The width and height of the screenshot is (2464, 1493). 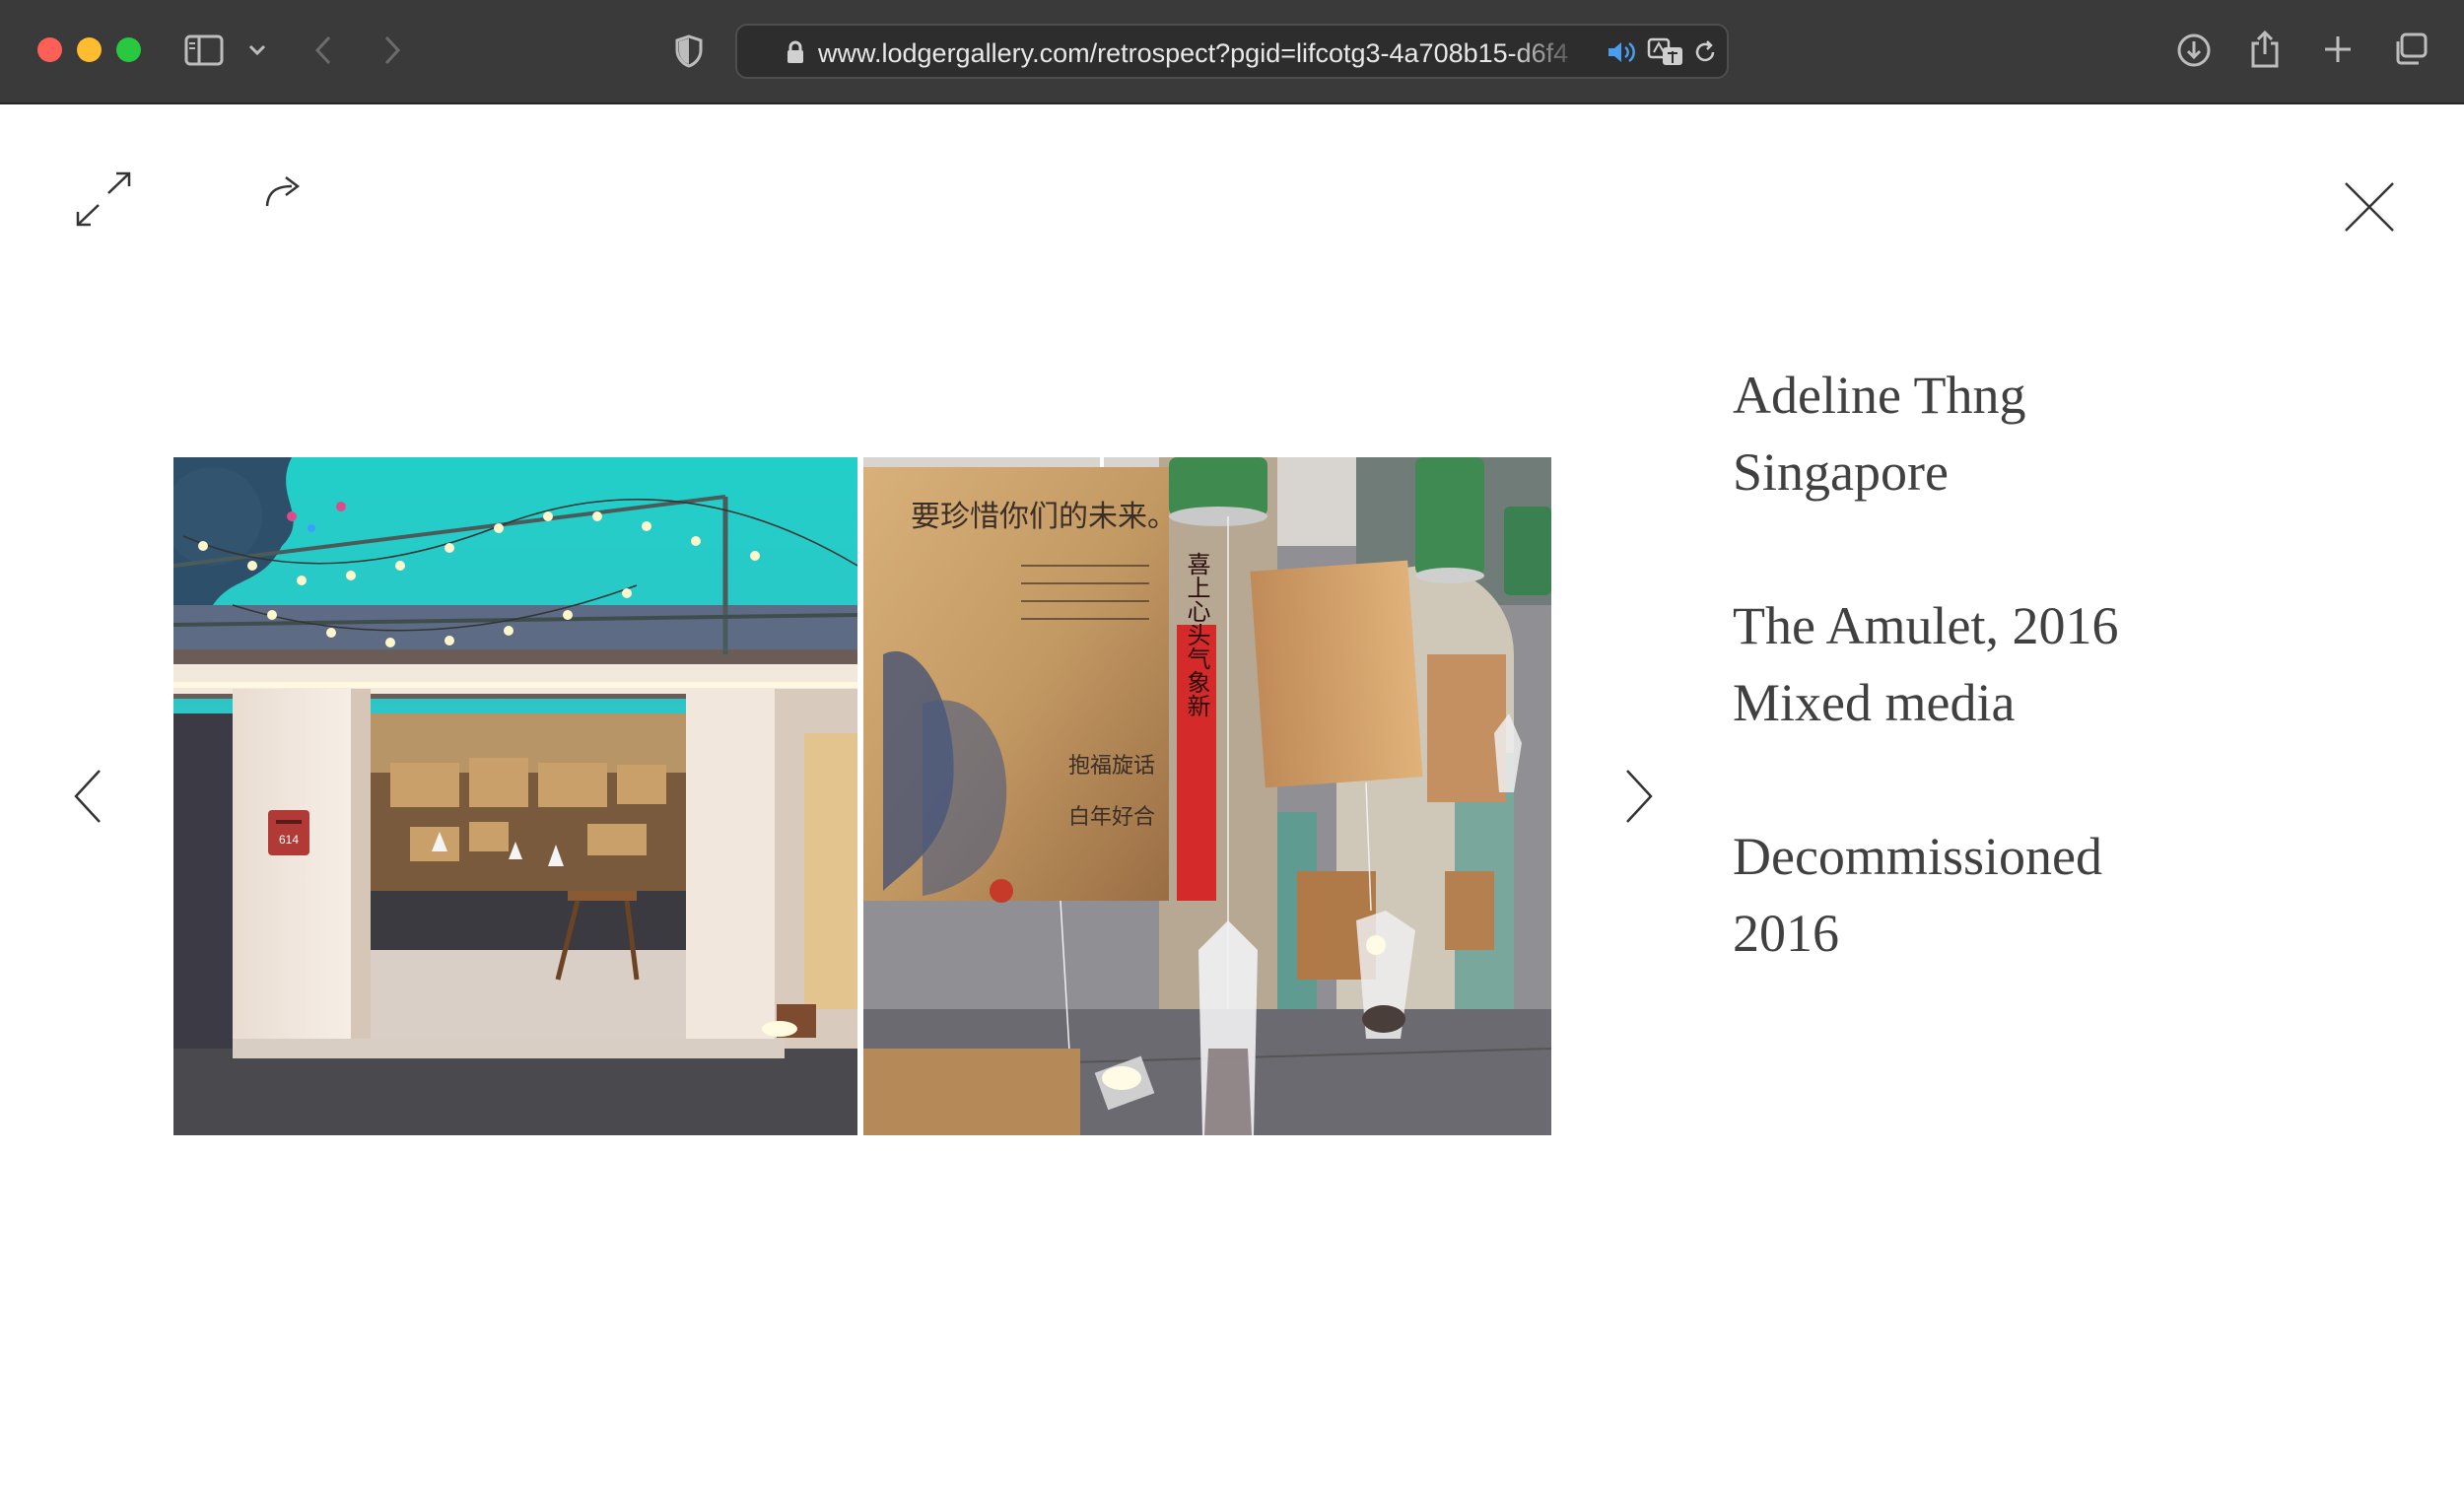 I want to click on speaker-icon, so click(x=1622, y=52).